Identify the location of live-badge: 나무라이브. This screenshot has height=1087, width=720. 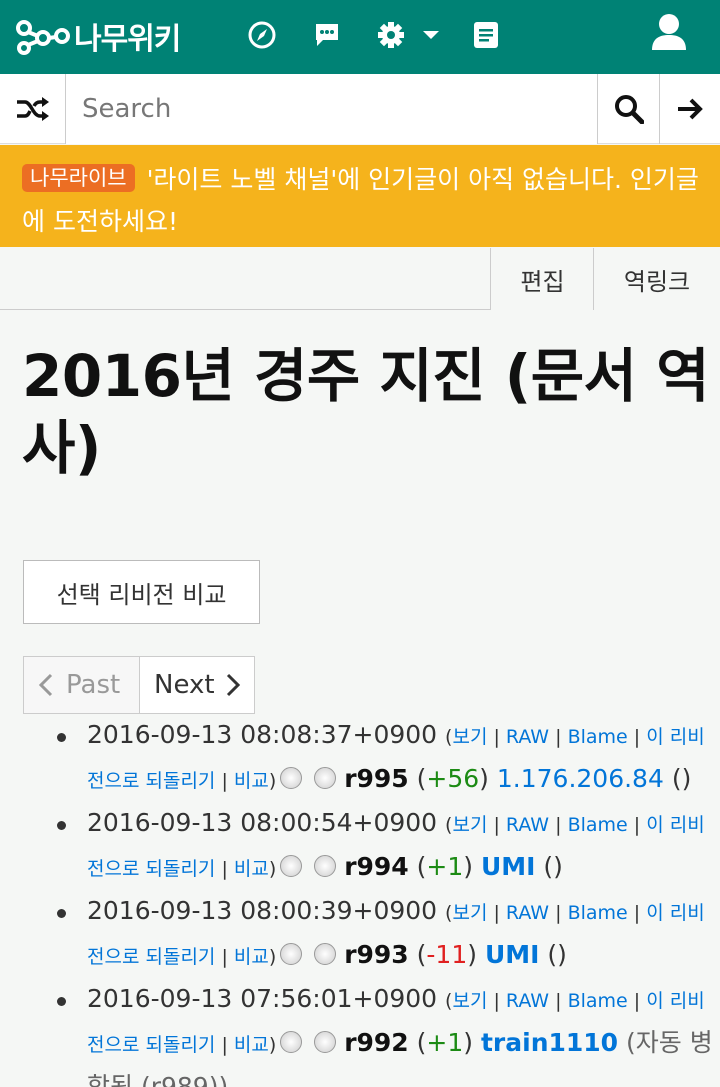
(78, 178).